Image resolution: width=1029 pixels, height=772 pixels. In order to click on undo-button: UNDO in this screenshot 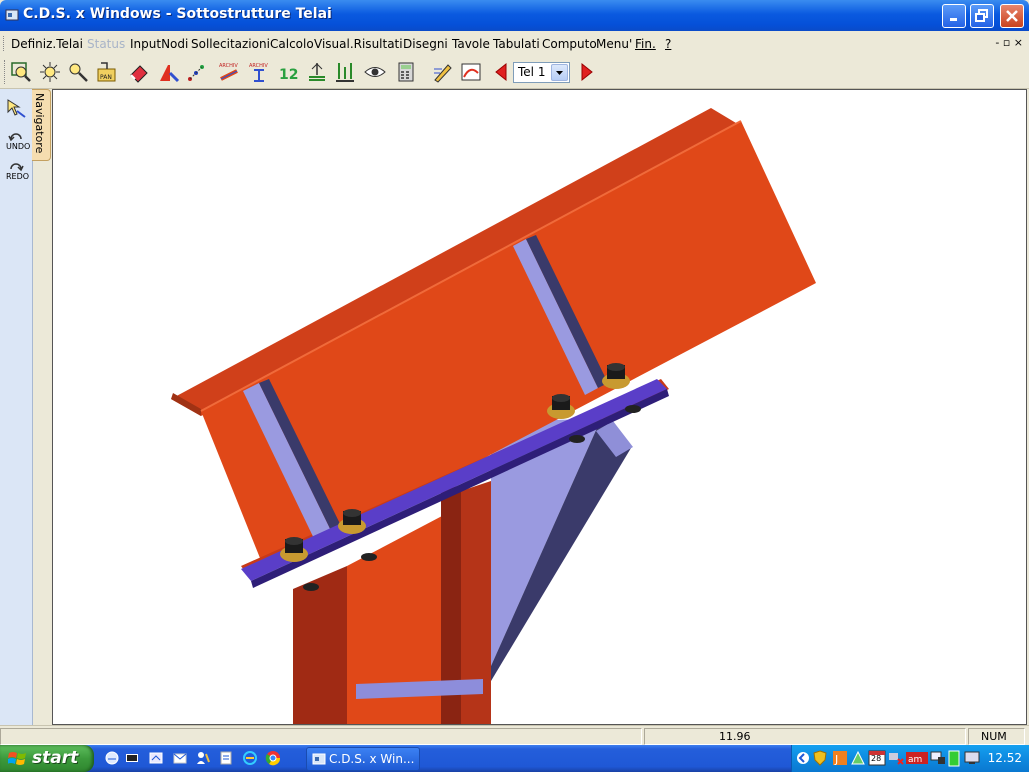, I will do `click(18, 146)`.